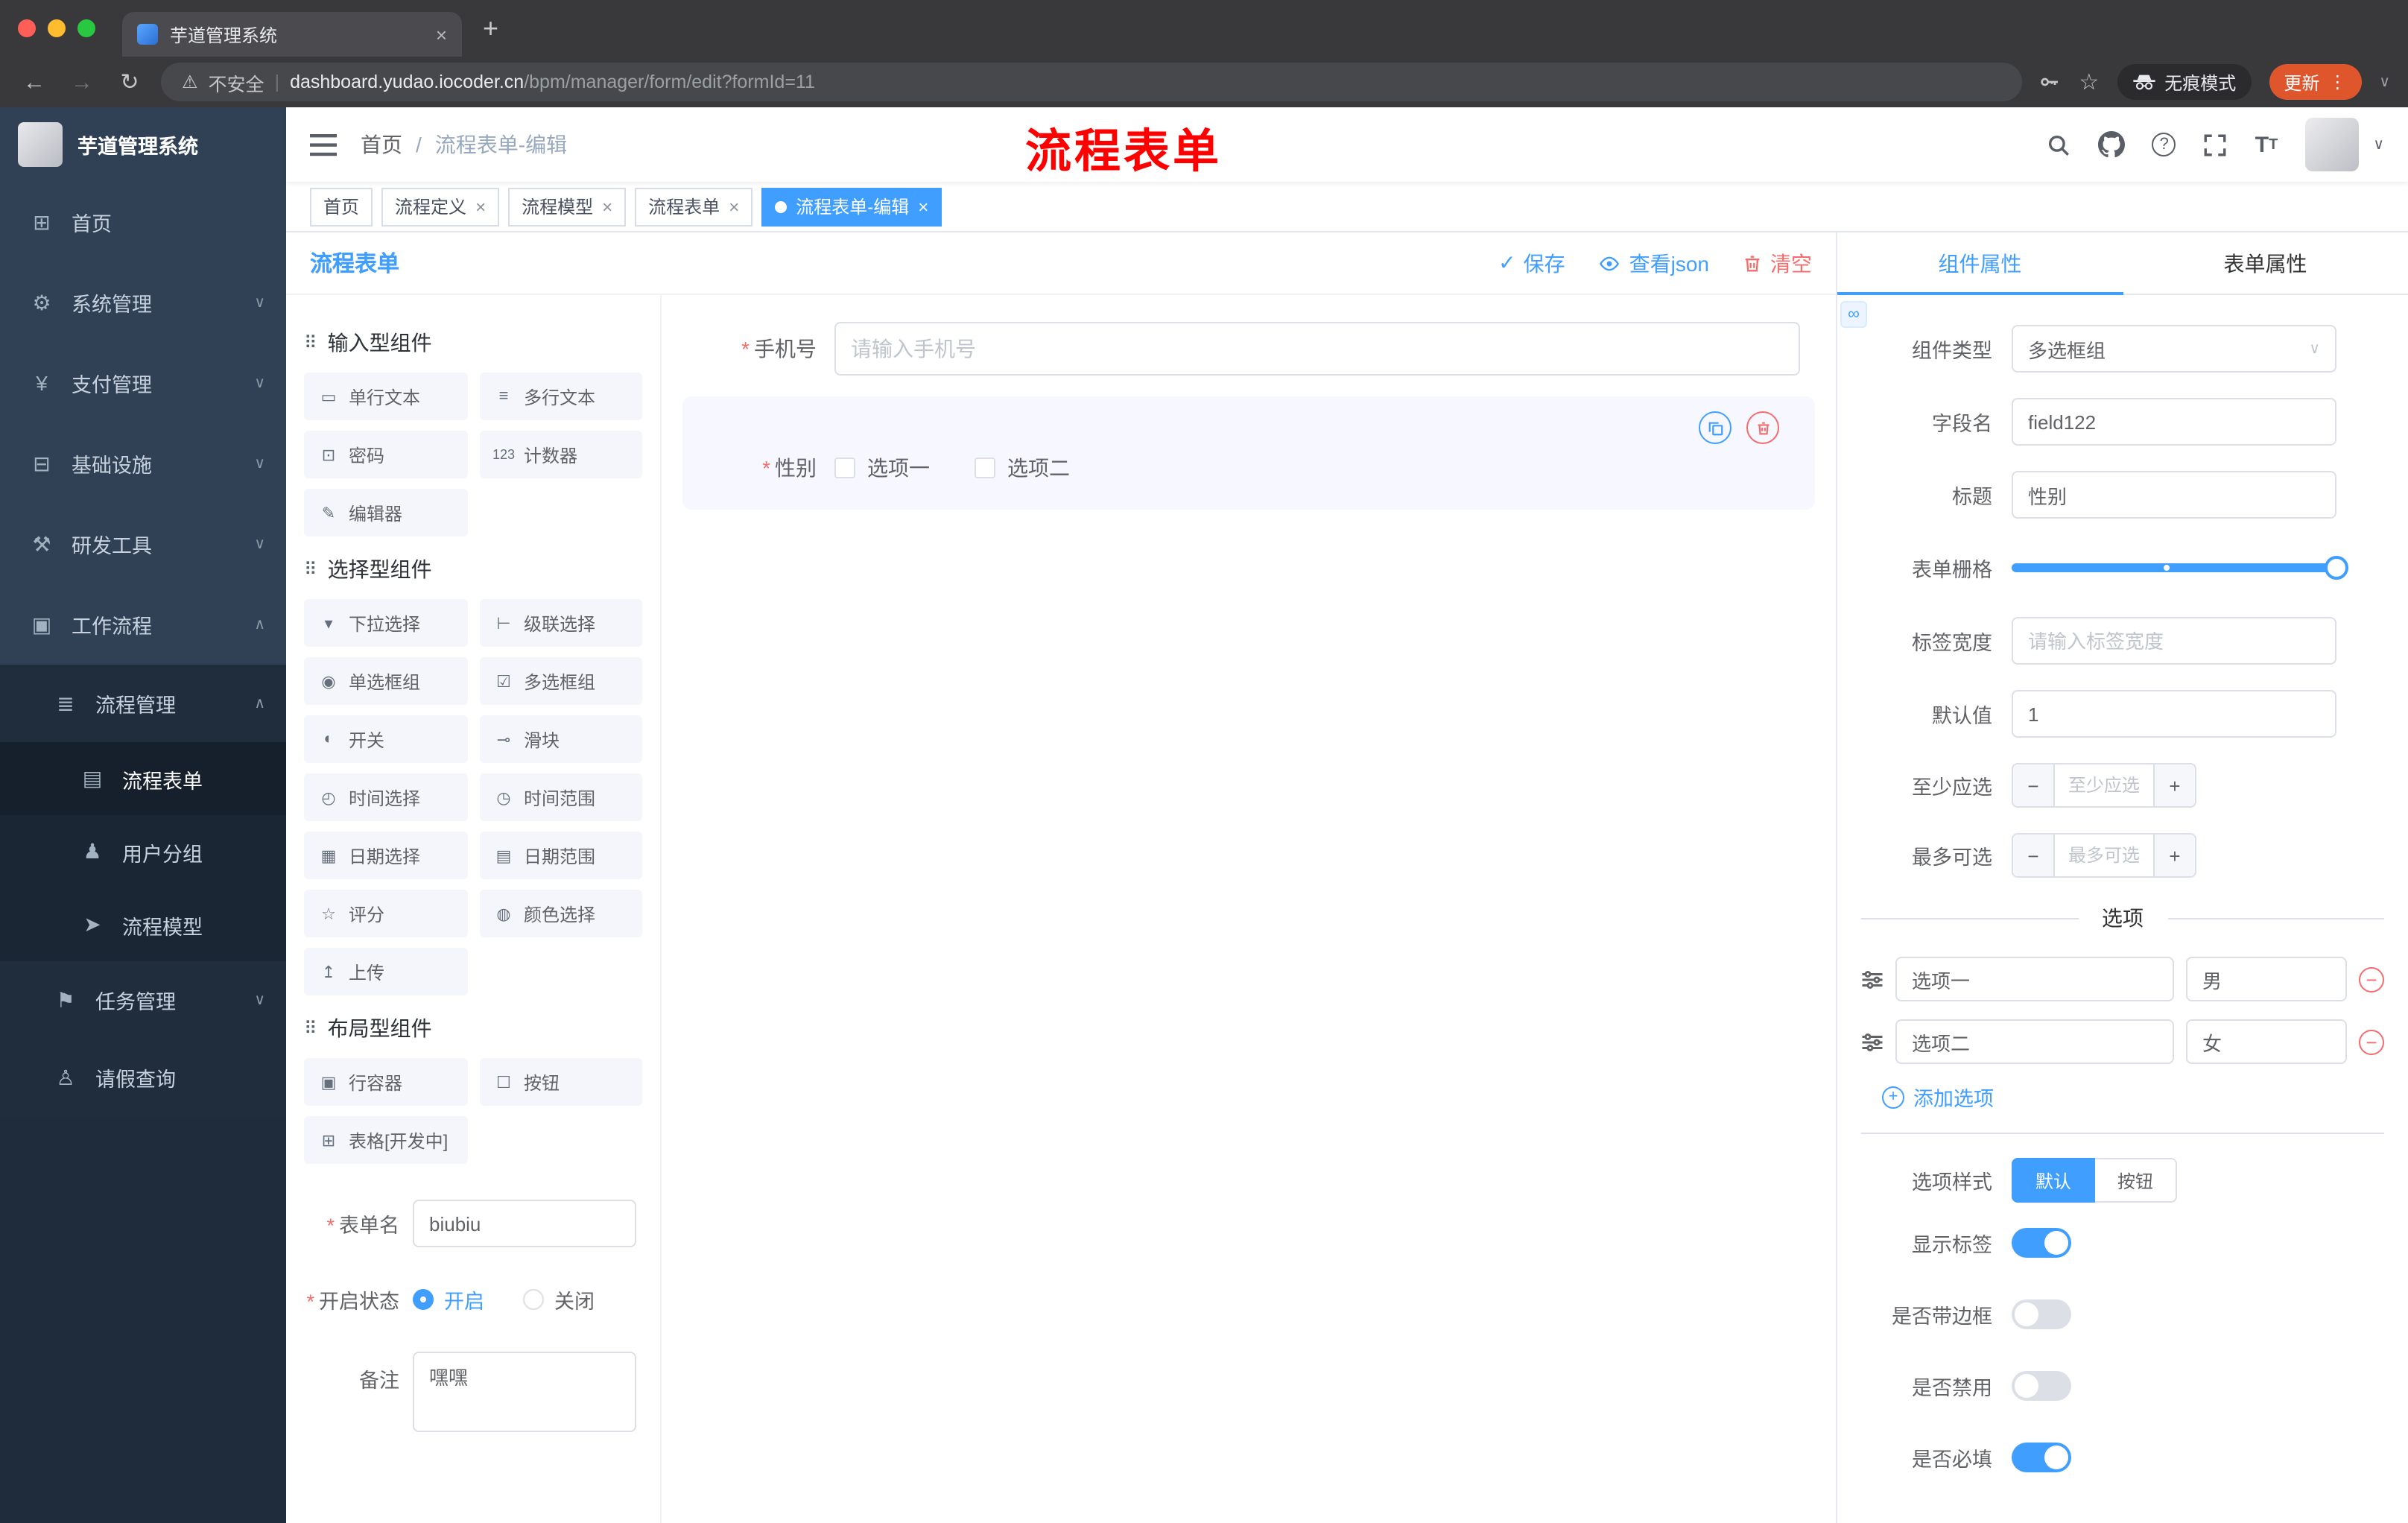  I want to click on tag-process-form-edit: 流程表单-编辑 ×, so click(851, 207).